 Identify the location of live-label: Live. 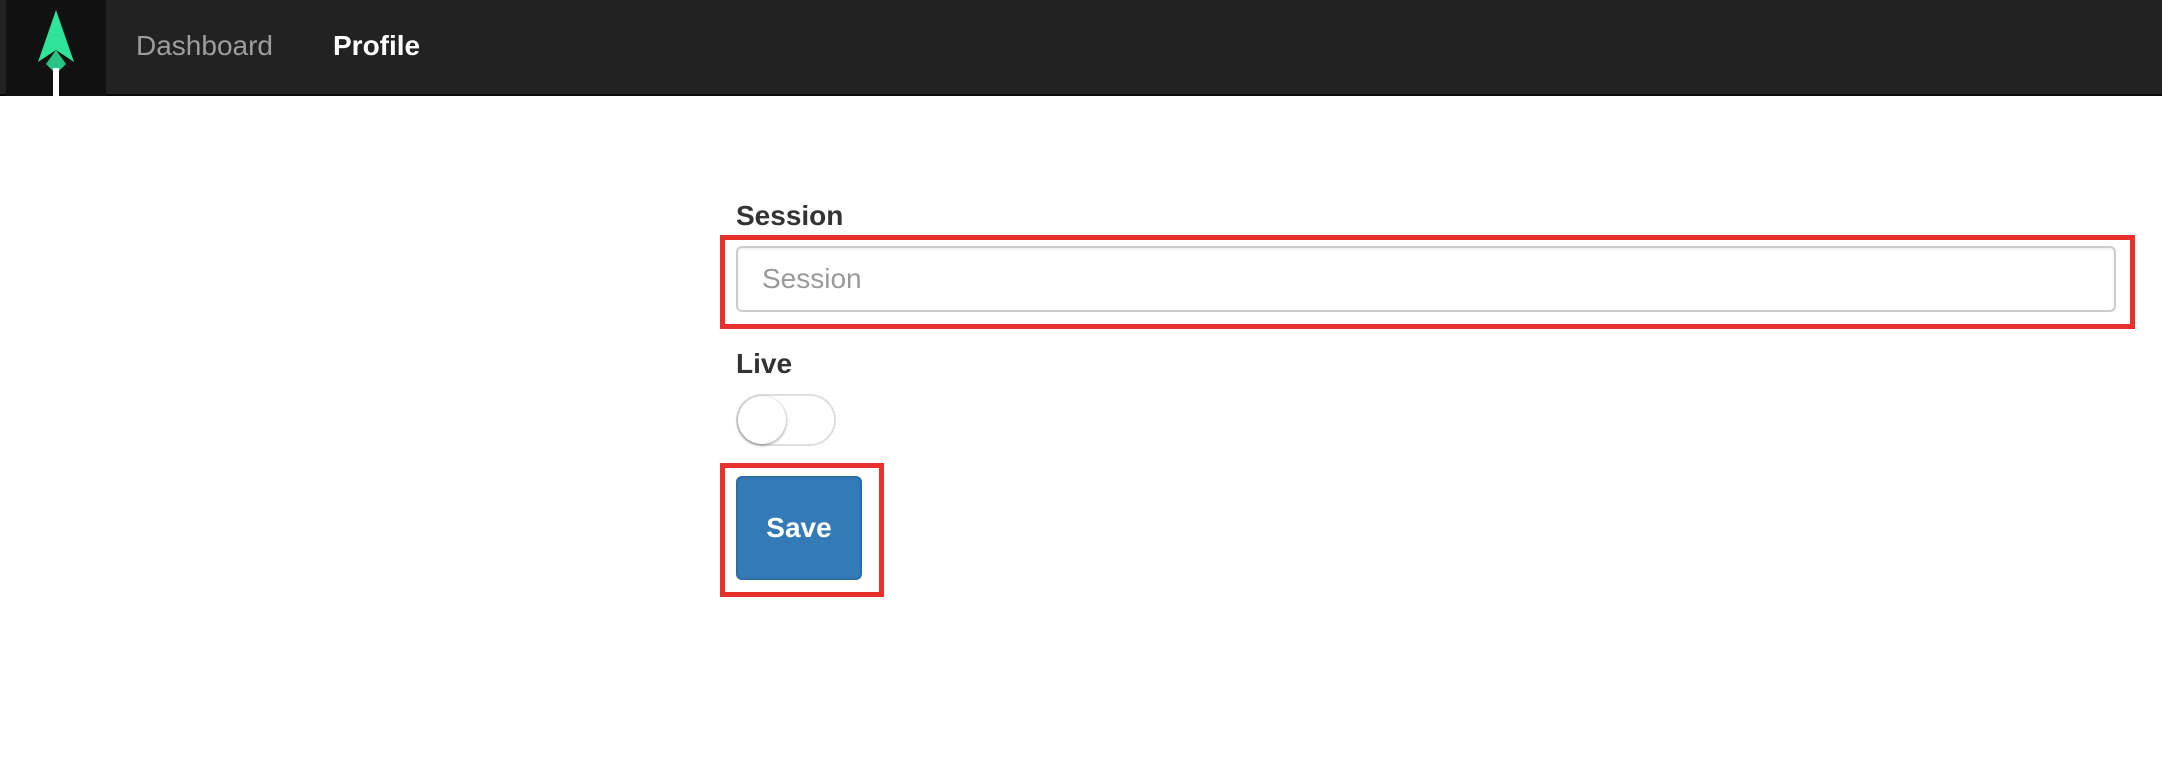
(764, 363).